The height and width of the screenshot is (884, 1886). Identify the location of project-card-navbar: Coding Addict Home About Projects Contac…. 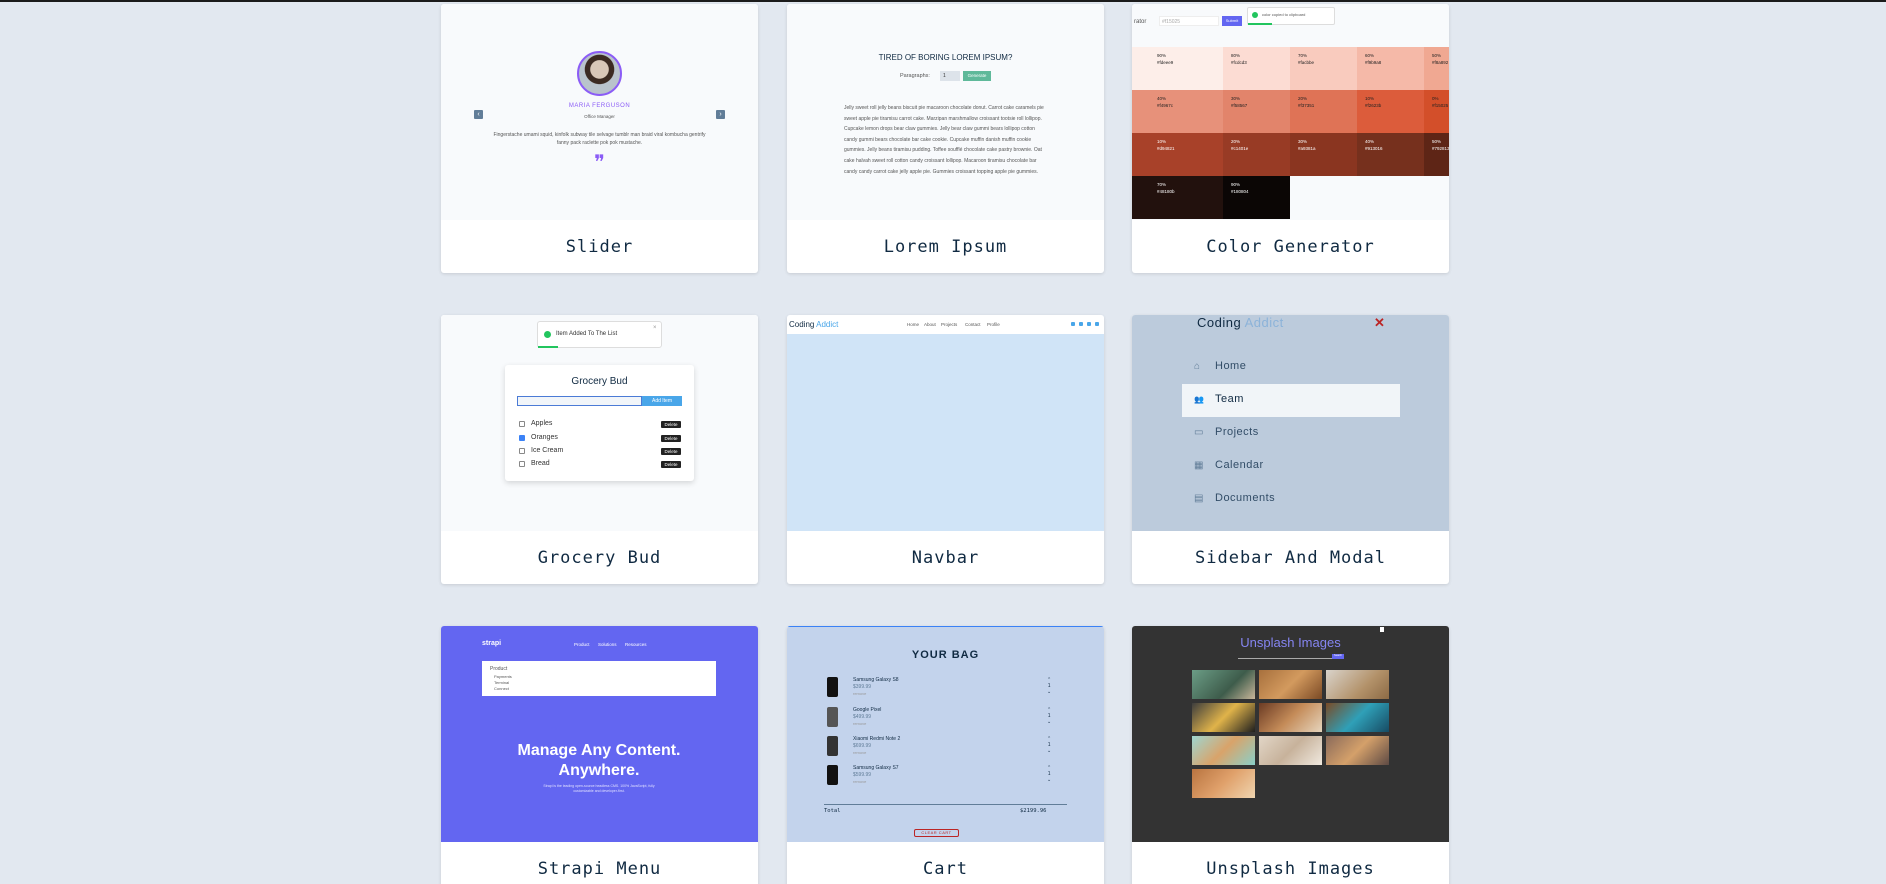
(945, 449).